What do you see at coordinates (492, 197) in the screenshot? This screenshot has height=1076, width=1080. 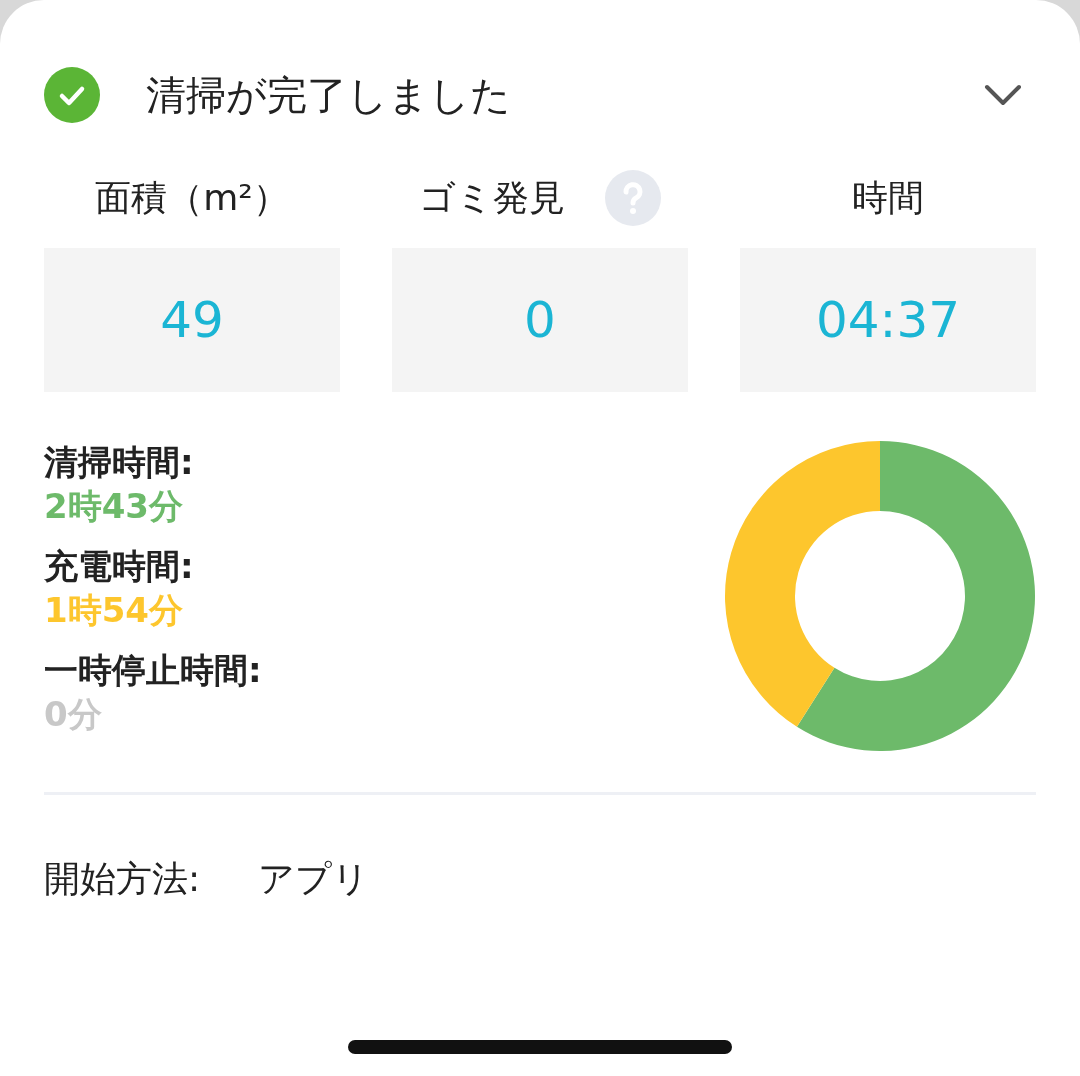 I see `stat-label: ゴミ発見` at bounding box center [492, 197].